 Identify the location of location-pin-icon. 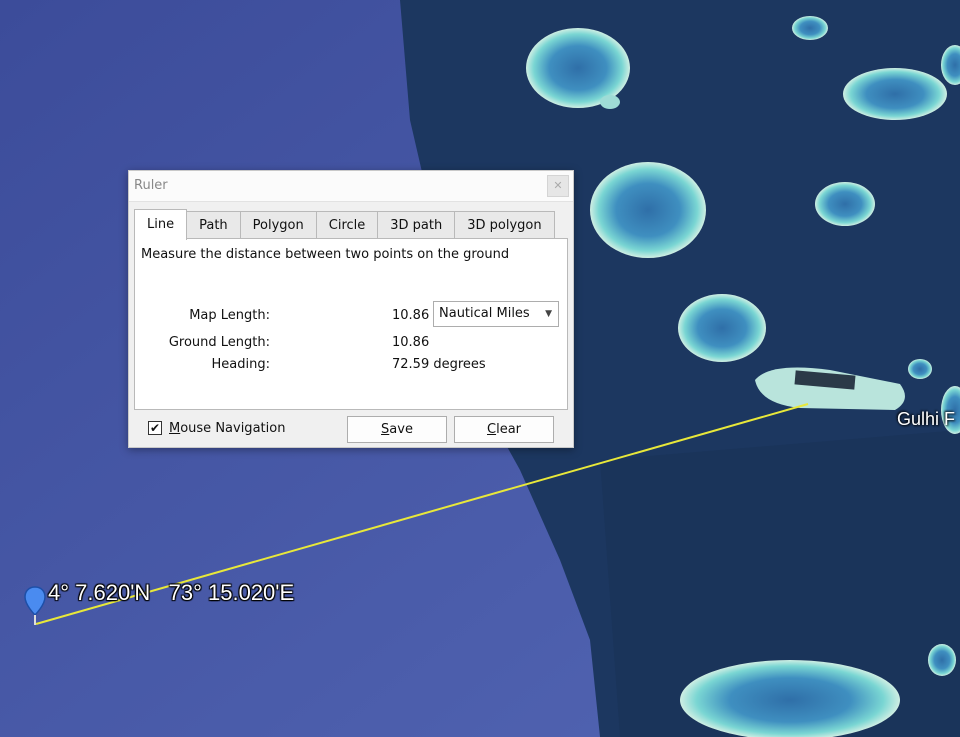
(35, 606).